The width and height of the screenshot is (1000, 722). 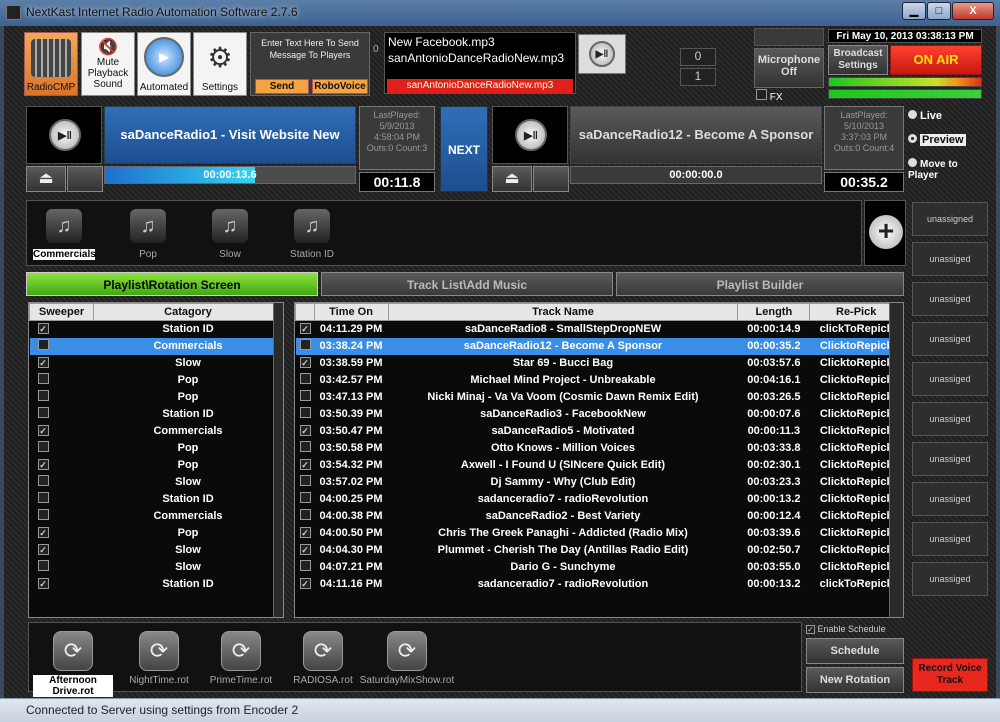 What do you see at coordinates (973, 11) in the screenshot?
I see `close-button: X` at bounding box center [973, 11].